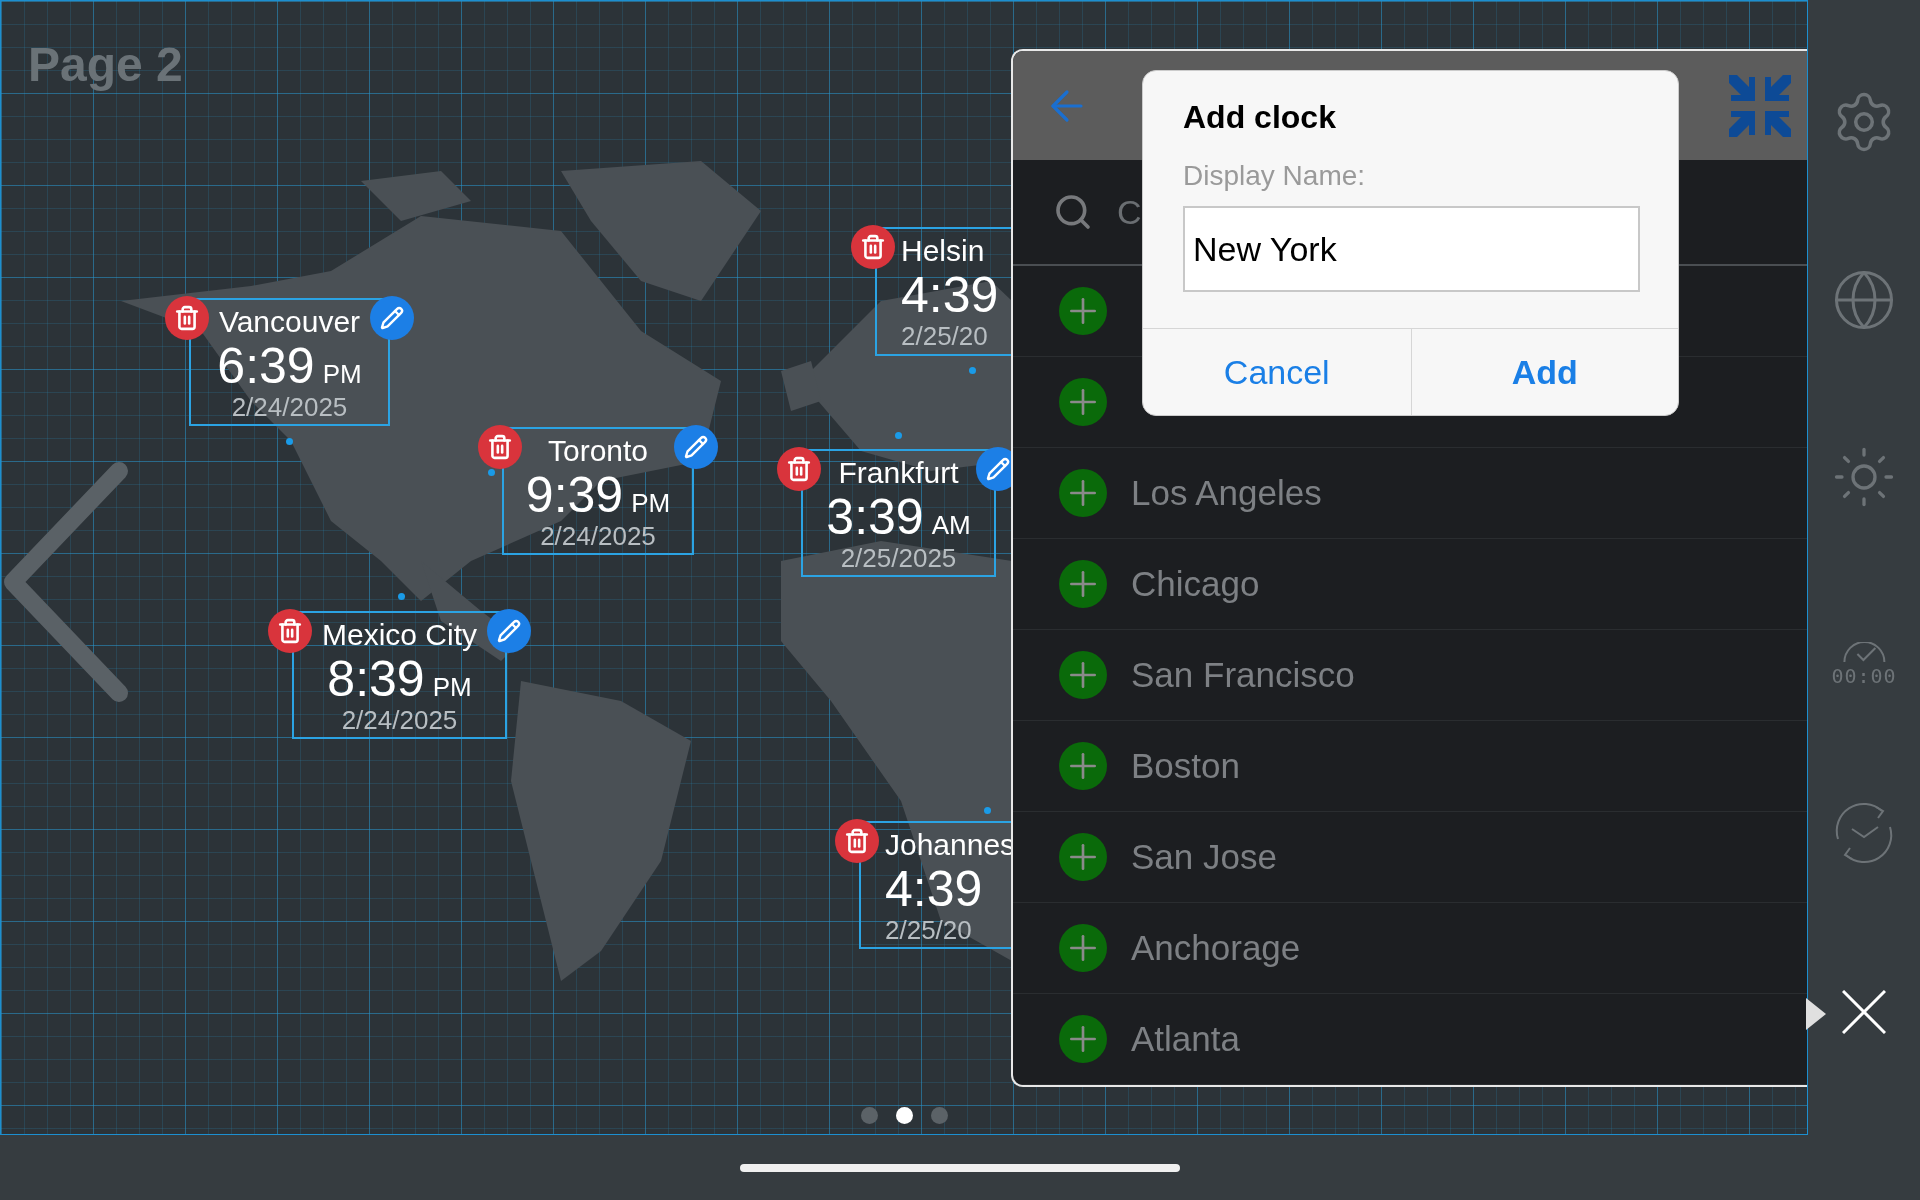 This screenshot has width=1920, height=1200. I want to click on city-label: San Jose, so click(1204, 857).